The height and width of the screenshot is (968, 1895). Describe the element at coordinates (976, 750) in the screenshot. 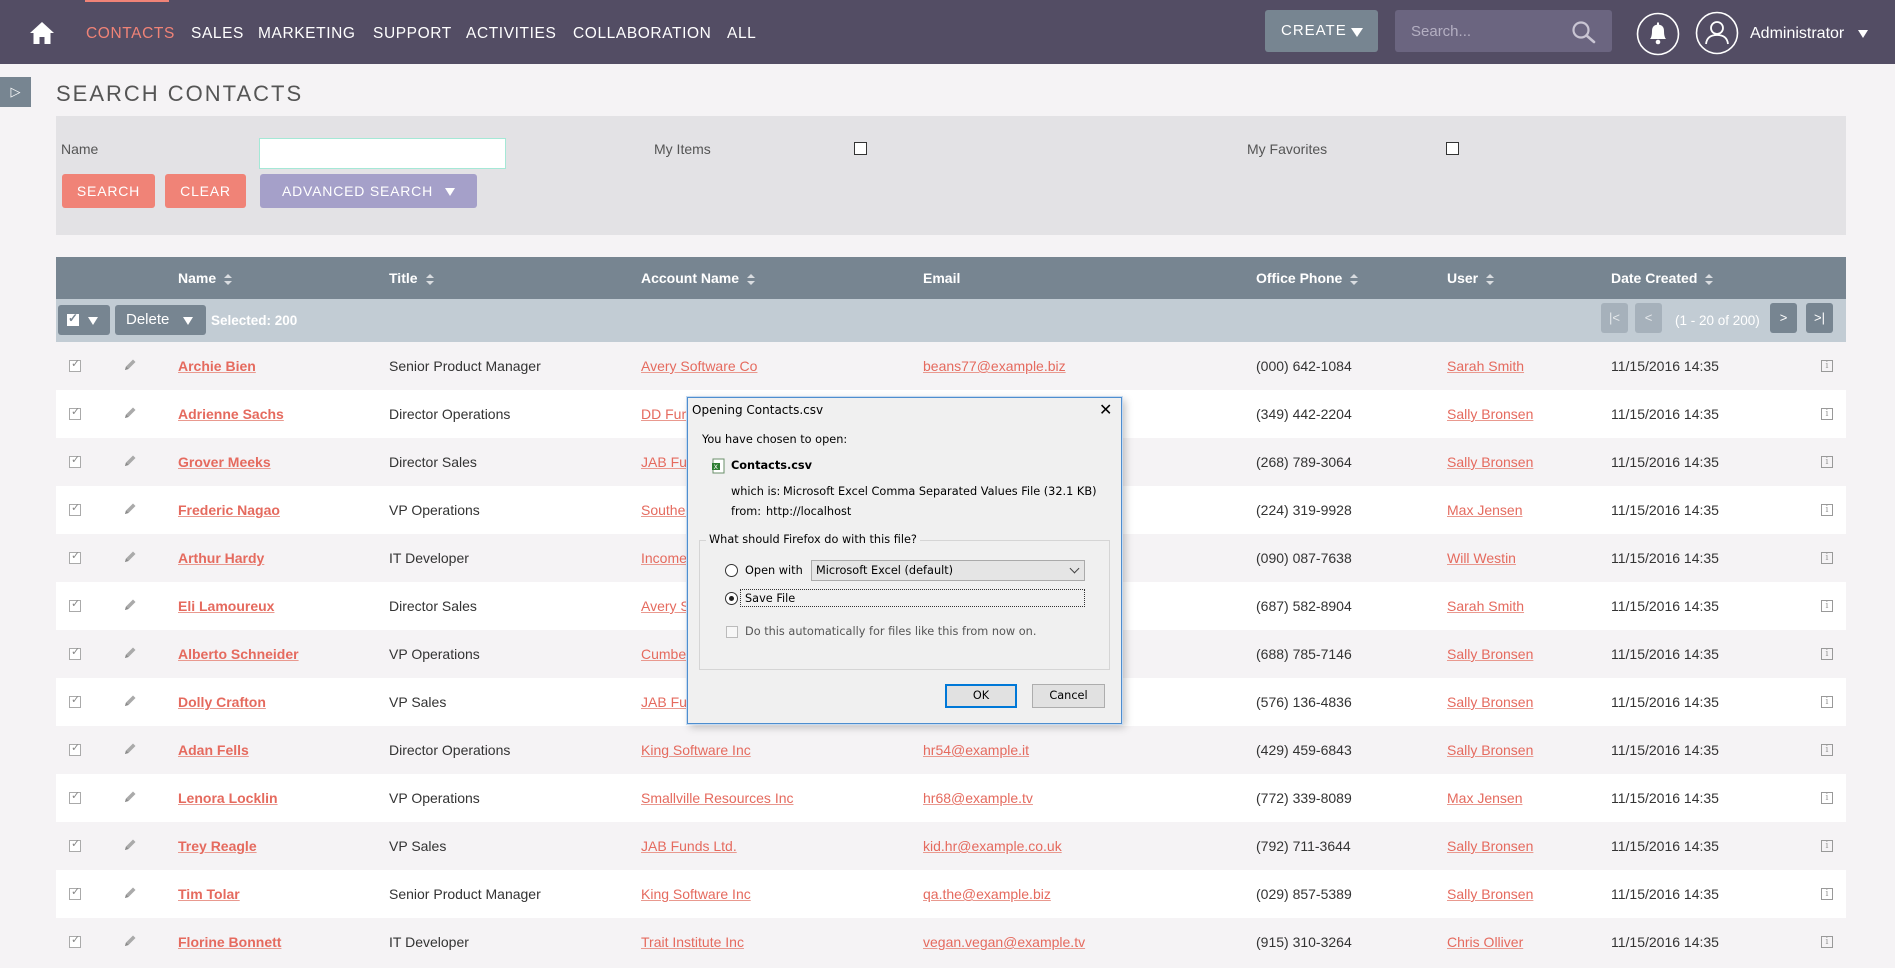

I see `email-link: hr54@example.it` at that location.